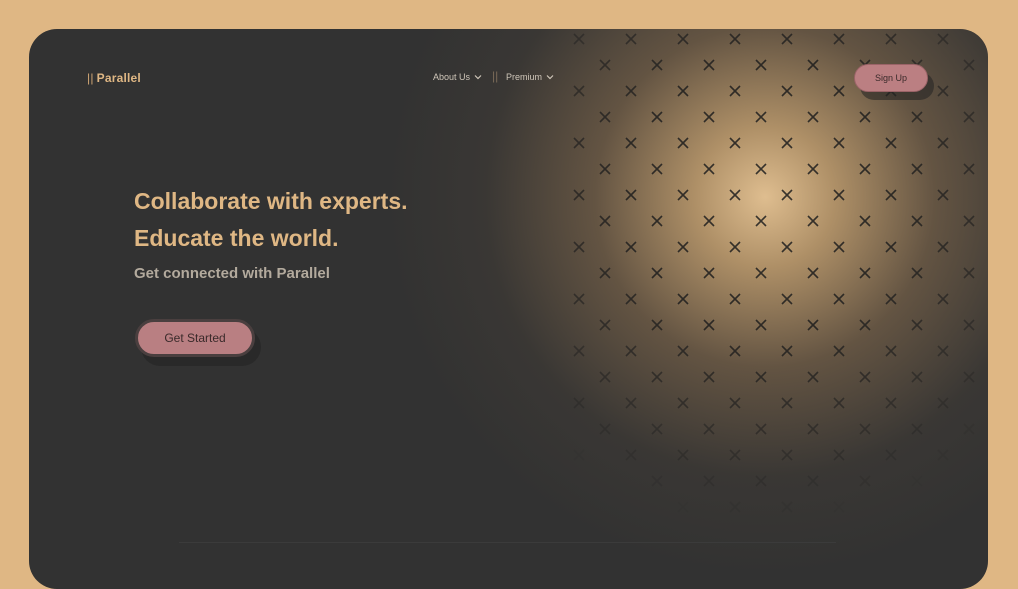 This screenshot has height=589, width=1018. I want to click on nav-premium: Premium, so click(530, 77).